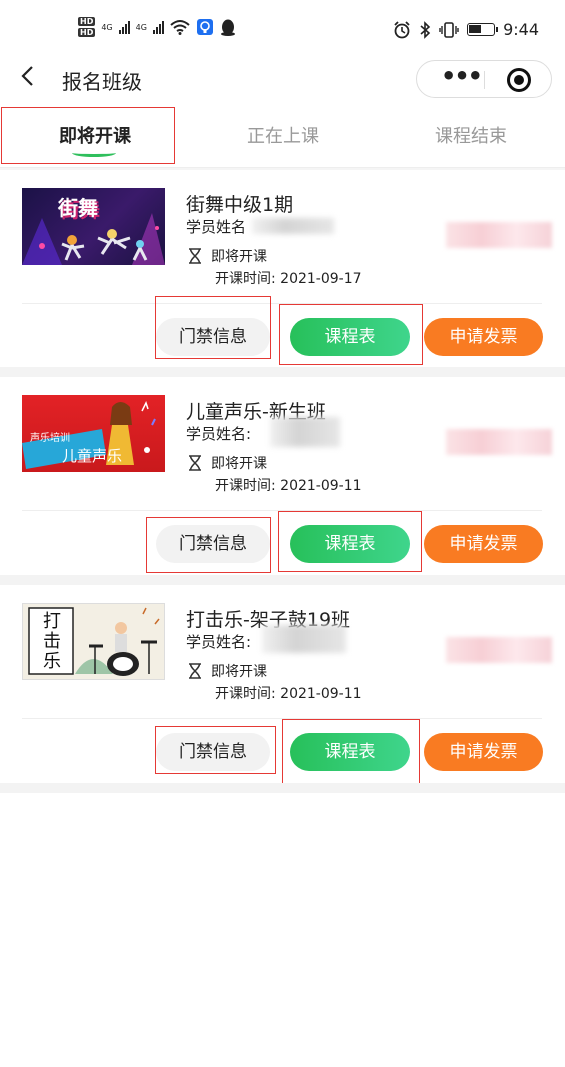  What do you see at coordinates (180, 27) in the screenshot?
I see `wifi-icon` at bounding box center [180, 27].